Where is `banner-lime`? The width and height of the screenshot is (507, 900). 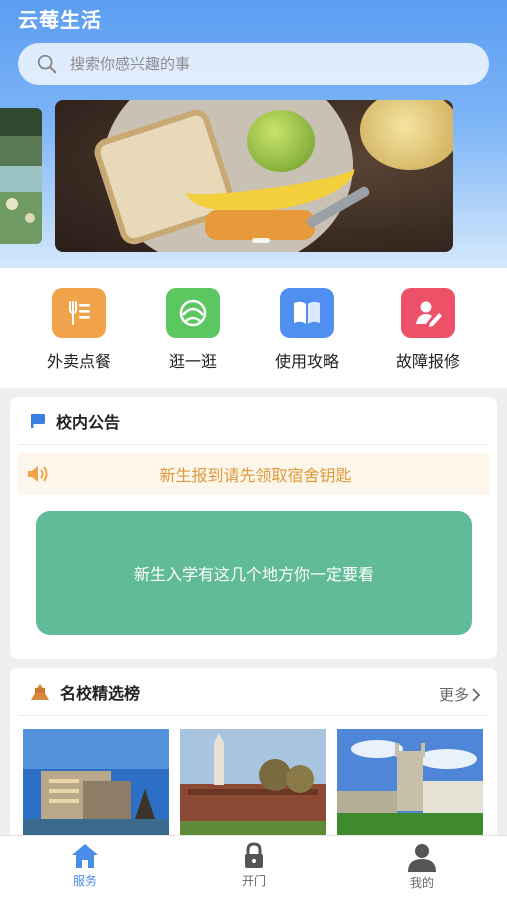
banner-lime is located at coordinates (281, 141).